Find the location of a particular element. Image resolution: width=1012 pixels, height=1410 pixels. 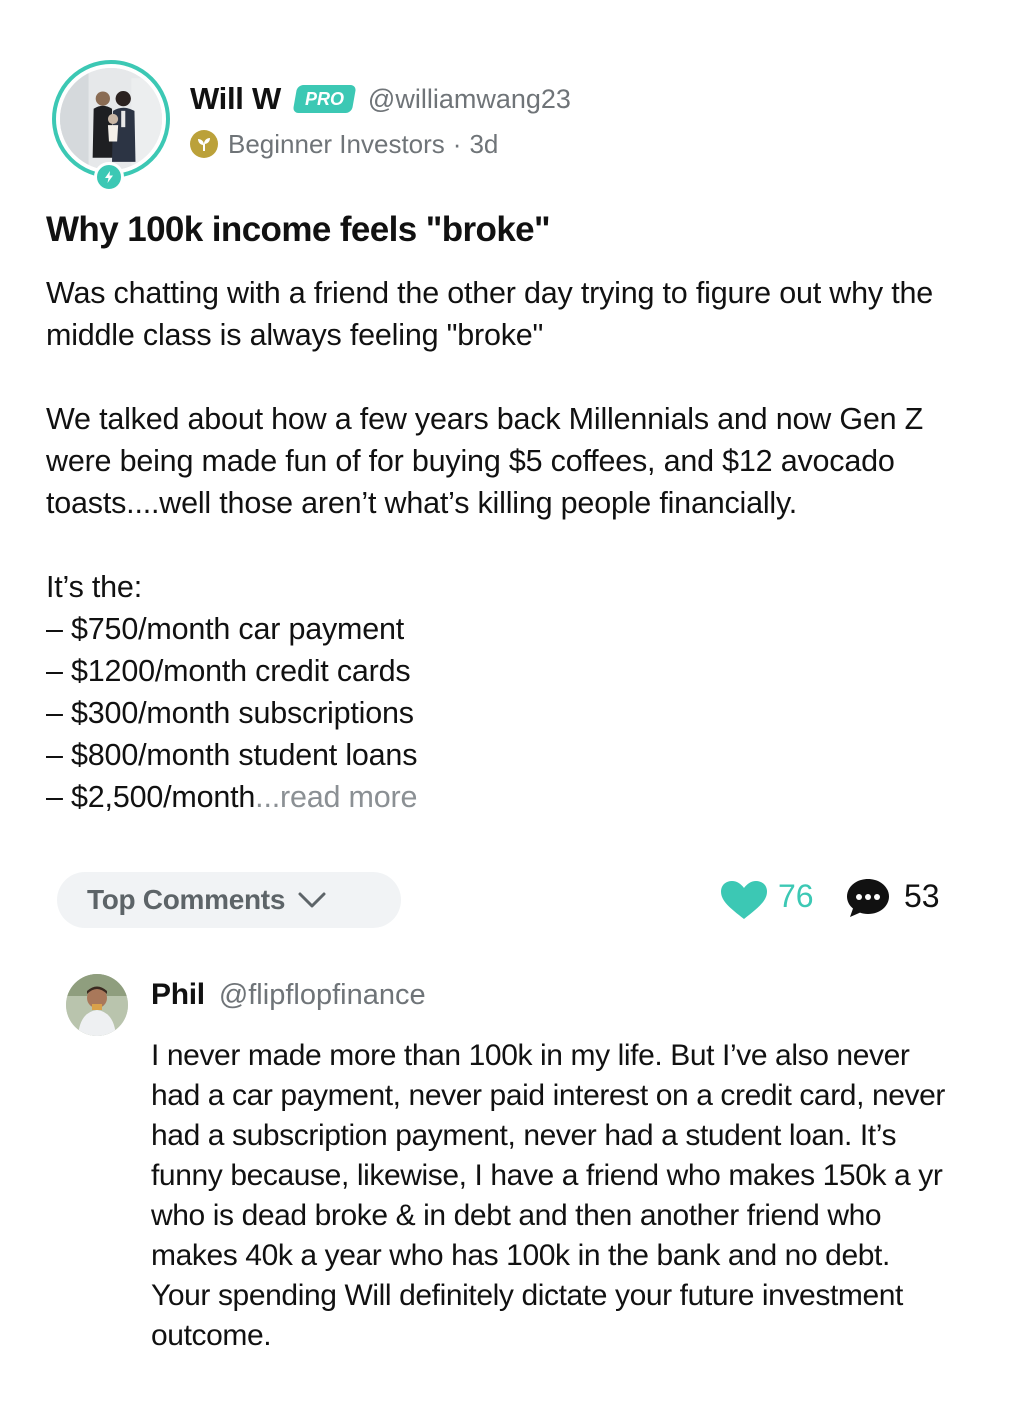

read-more-link: ...read more is located at coordinates (336, 797).